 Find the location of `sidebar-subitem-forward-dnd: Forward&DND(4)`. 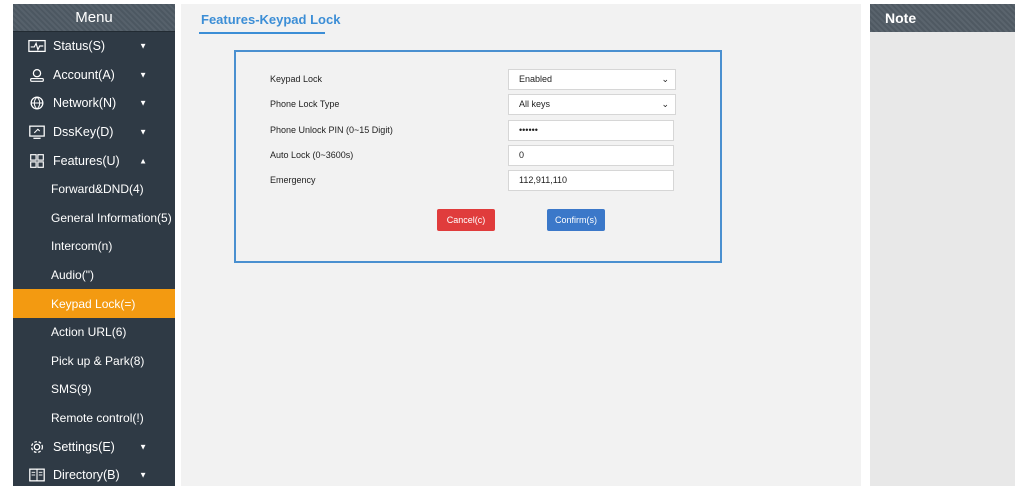

sidebar-subitem-forward-dnd: Forward&DND(4) is located at coordinates (94, 189).